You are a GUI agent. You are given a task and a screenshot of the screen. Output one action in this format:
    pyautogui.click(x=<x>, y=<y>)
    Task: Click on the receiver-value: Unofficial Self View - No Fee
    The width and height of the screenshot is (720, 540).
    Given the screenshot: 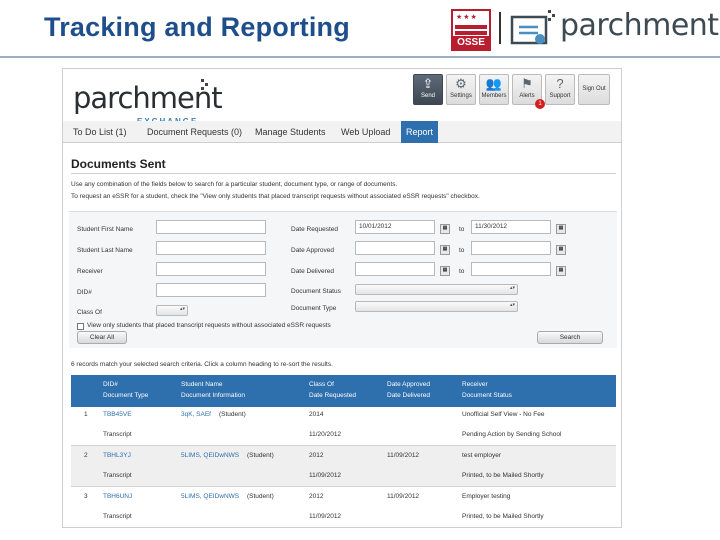 What is the action you would take?
    pyautogui.click(x=503, y=414)
    